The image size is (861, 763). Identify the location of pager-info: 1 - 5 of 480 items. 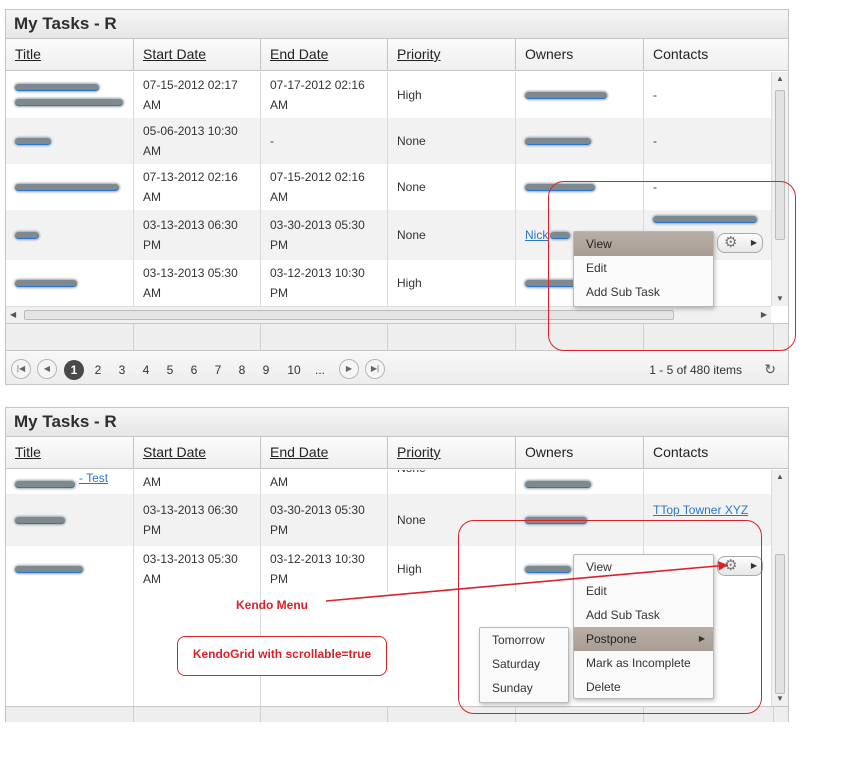
(695, 370).